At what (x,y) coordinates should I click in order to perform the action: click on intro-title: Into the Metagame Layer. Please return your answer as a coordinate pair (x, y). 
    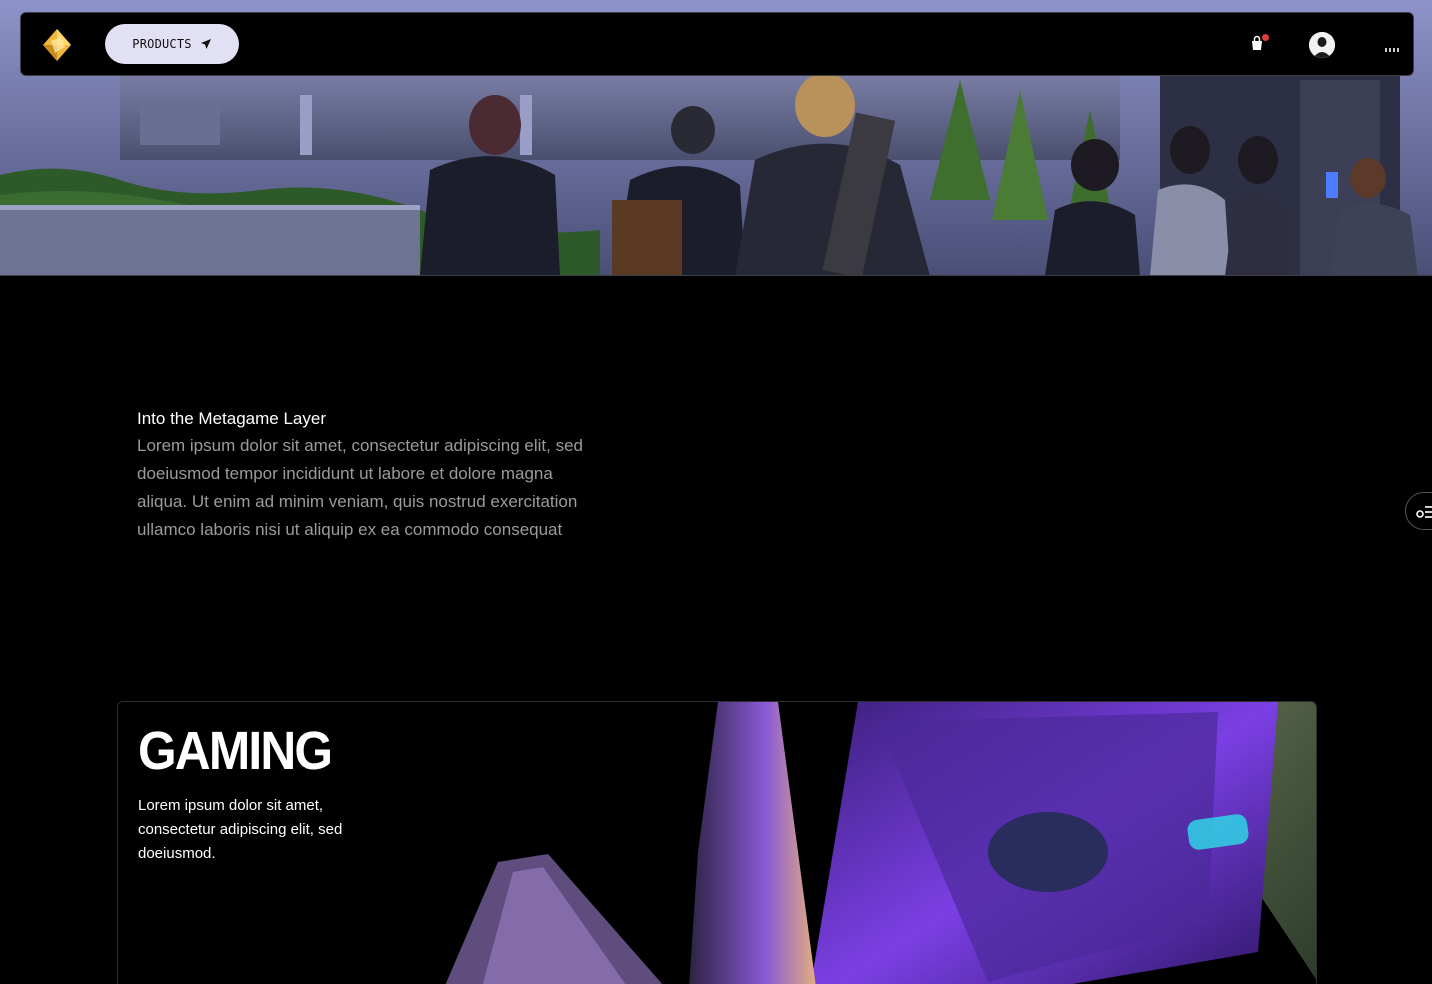
    Looking at the image, I should click on (232, 418).